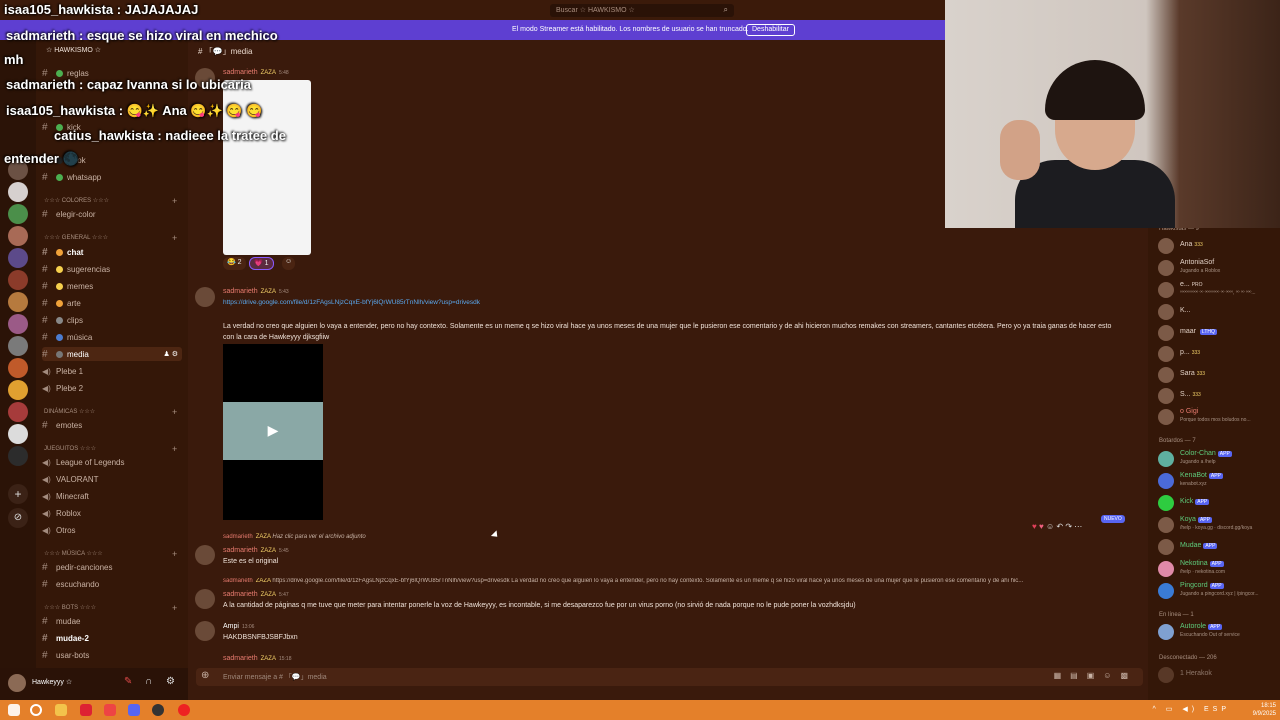 The height and width of the screenshot is (720, 1280). What do you see at coordinates (1219, 675) in the screenshot?
I see `member-item: 1 Herakok` at bounding box center [1219, 675].